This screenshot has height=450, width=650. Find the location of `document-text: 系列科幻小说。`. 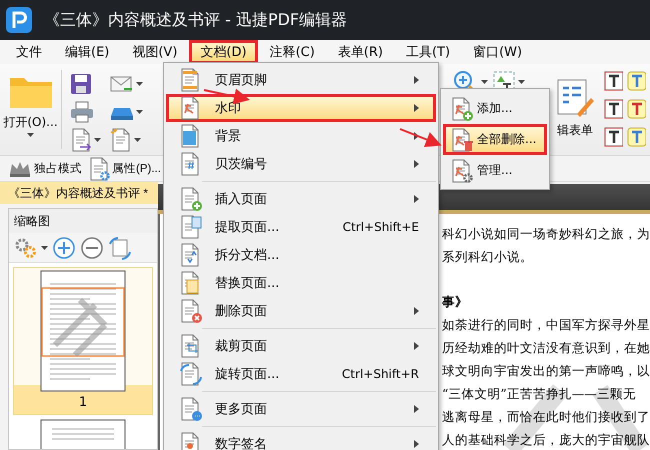

document-text: 系列科幻小说。 is located at coordinates (488, 257).